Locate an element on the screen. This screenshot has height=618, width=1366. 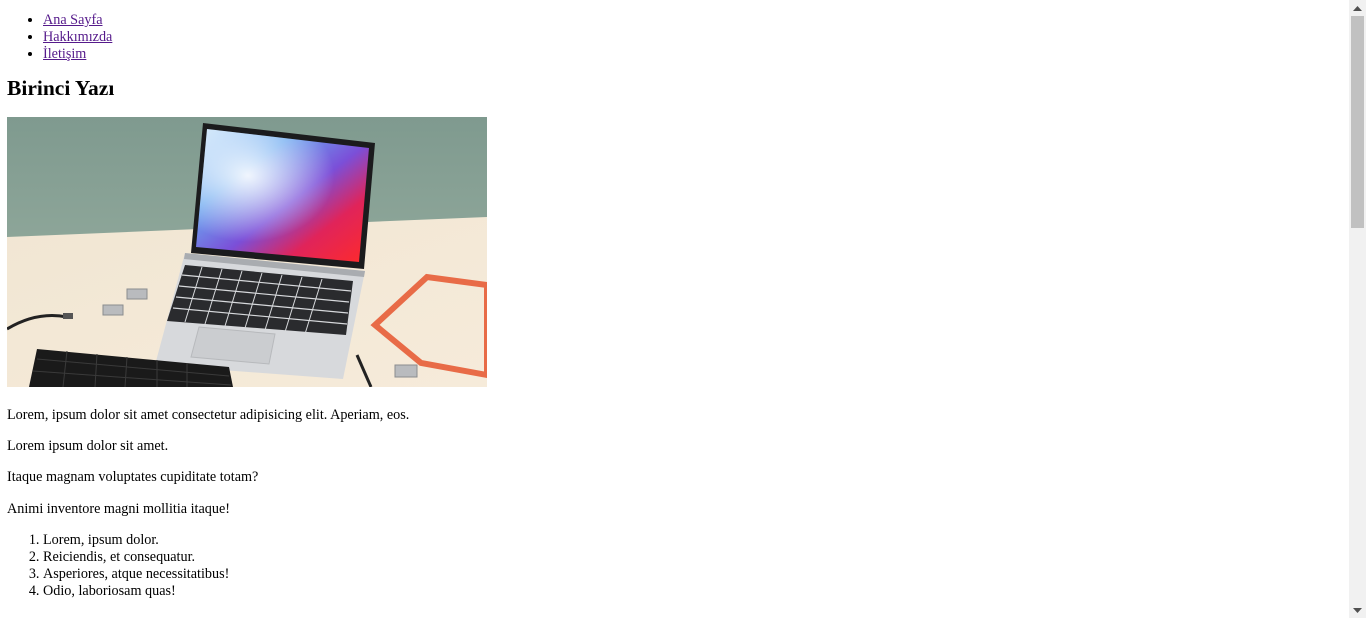
list-item: Reiciendis, et consequatur. is located at coordinates (692, 557).